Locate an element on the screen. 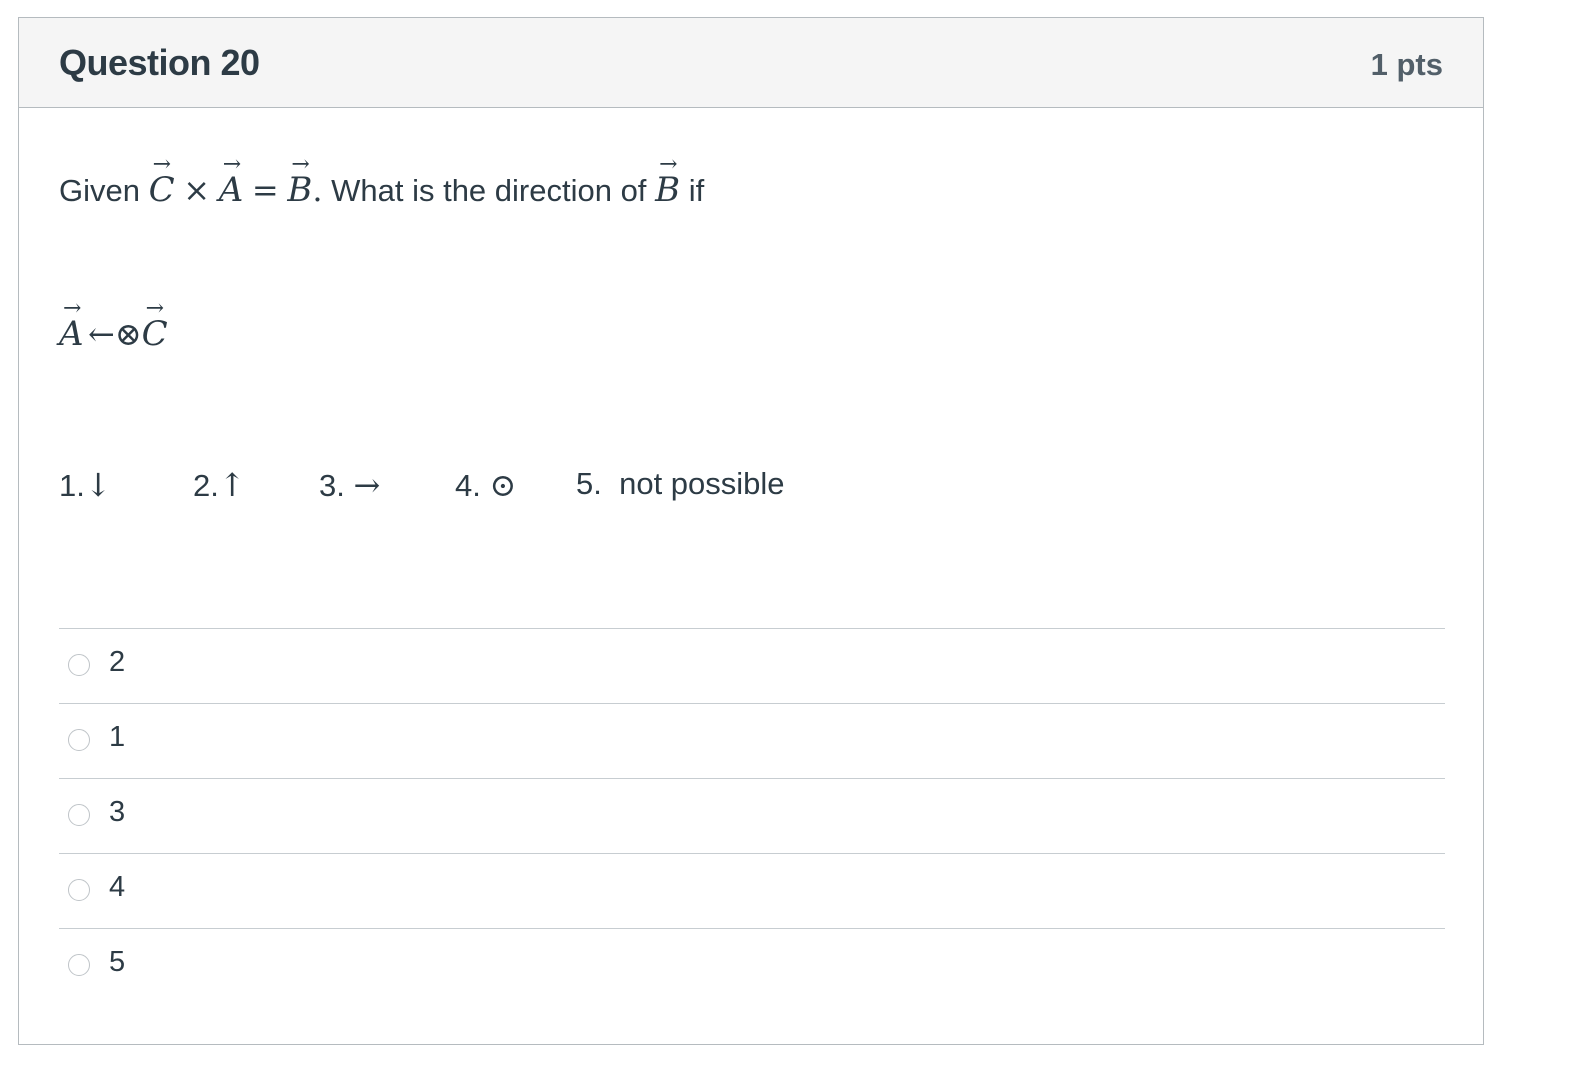 This screenshot has width=1578, height=1070. answer-label: 4 is located at coordinates (117, 887).